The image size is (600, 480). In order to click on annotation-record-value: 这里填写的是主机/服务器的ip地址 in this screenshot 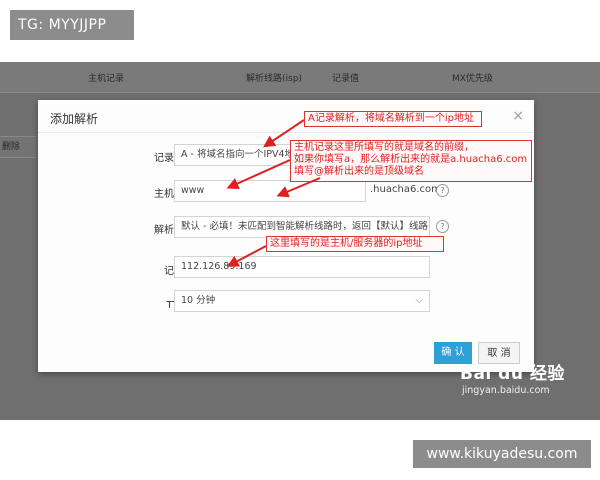, I will do `click(355, 244)`.